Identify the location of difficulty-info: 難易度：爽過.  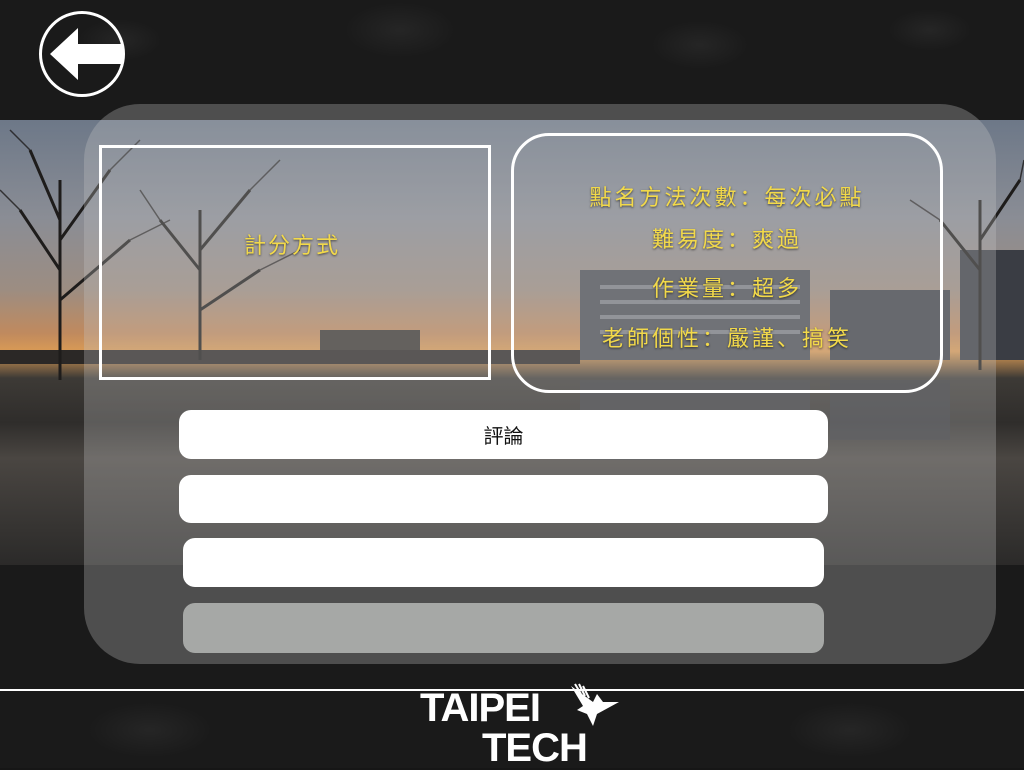
(726, 240).